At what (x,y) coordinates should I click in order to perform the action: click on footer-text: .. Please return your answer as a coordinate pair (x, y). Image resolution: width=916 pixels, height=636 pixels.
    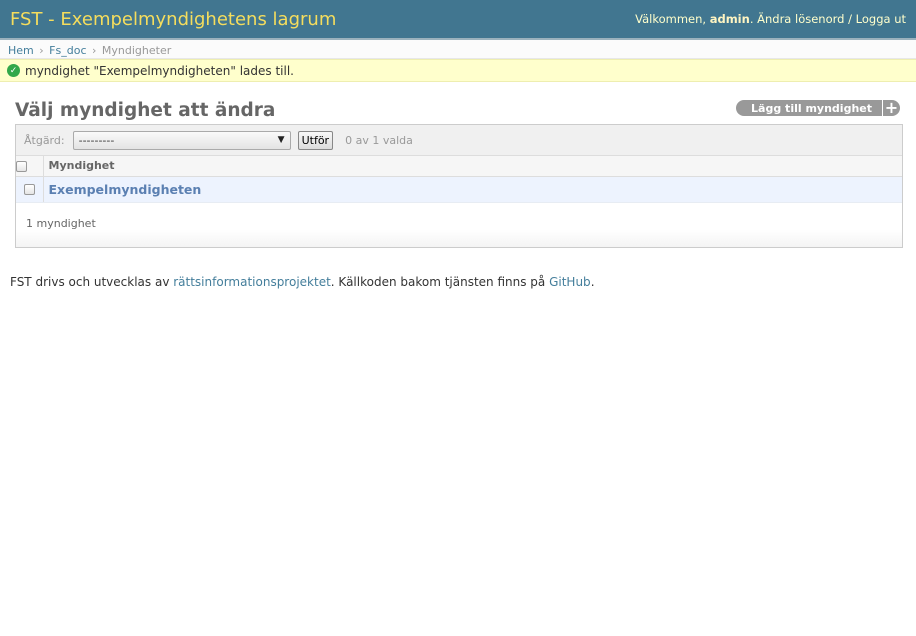
    Looking at the image, I should click on (592, 281).